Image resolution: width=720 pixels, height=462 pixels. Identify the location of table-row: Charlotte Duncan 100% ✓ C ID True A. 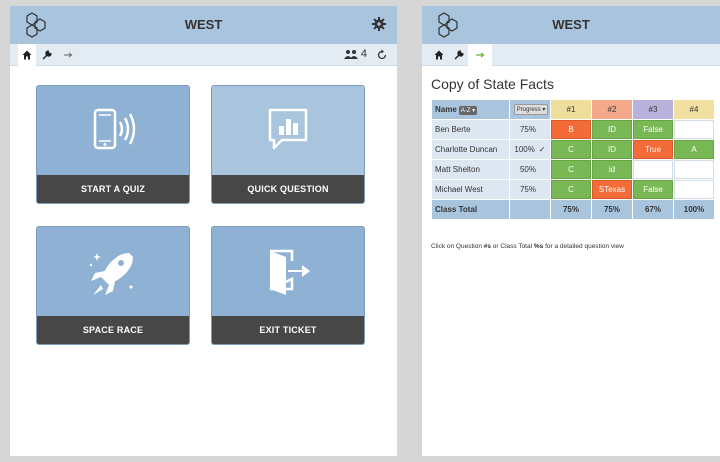
(573, 149).